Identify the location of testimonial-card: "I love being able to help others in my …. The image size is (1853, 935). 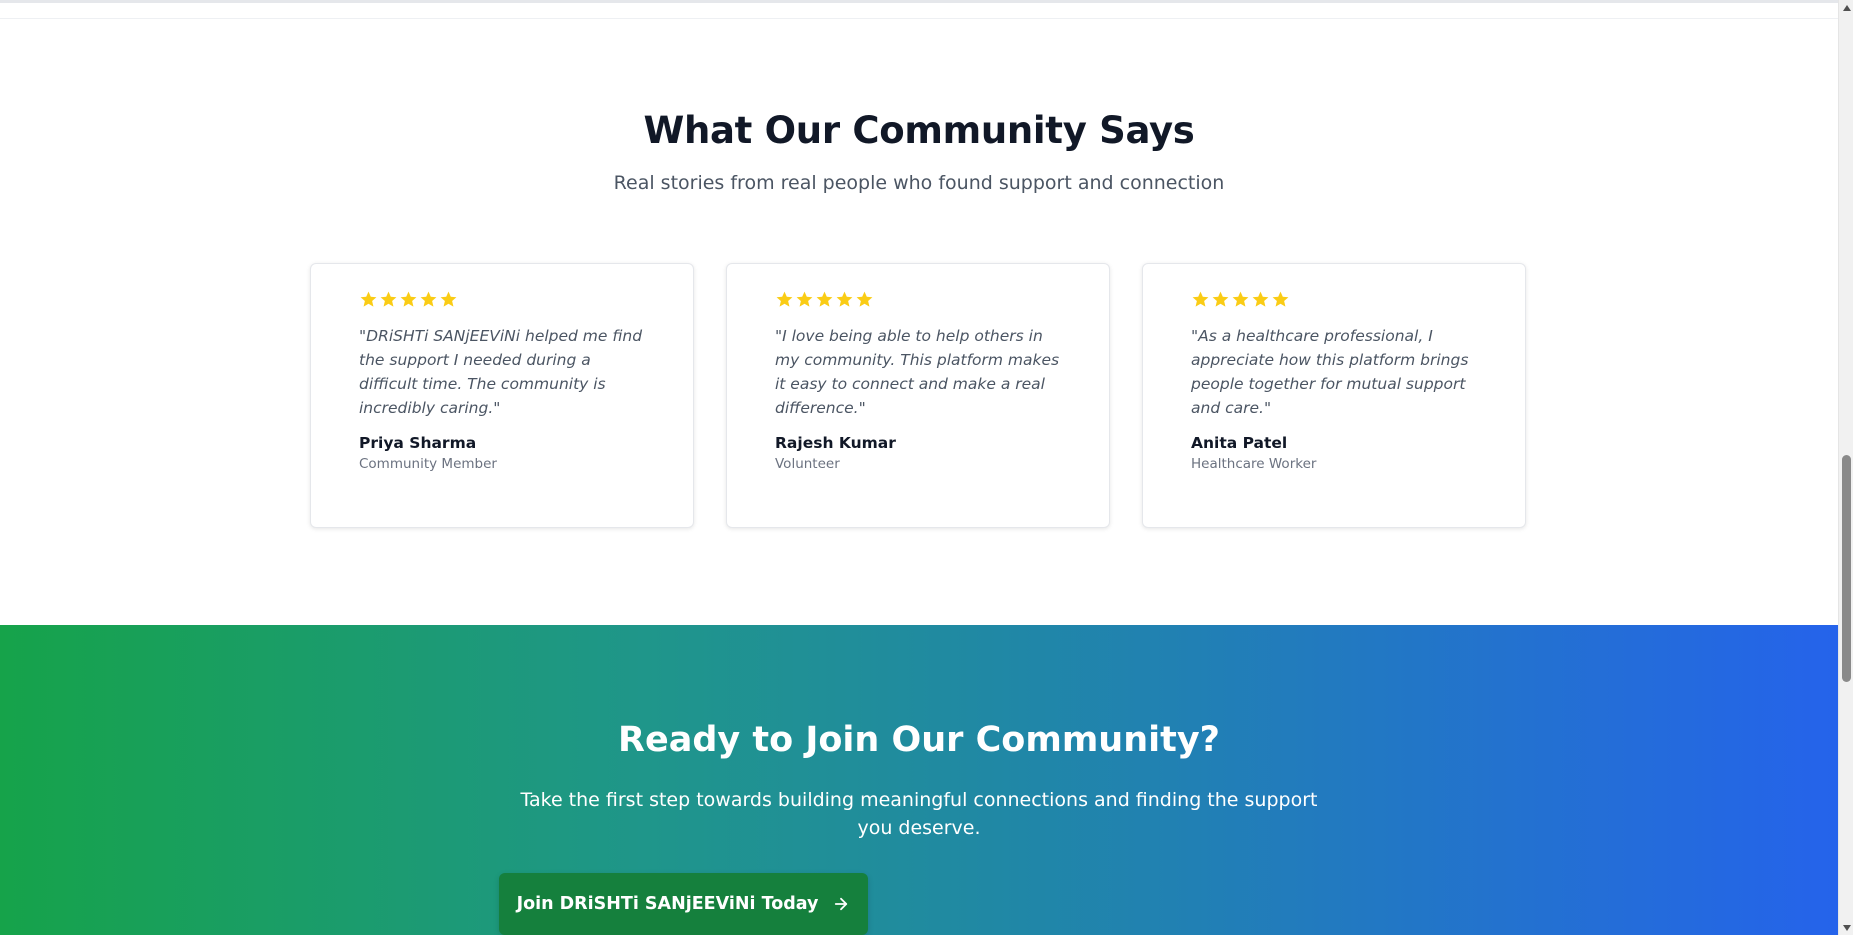
(918, 395).